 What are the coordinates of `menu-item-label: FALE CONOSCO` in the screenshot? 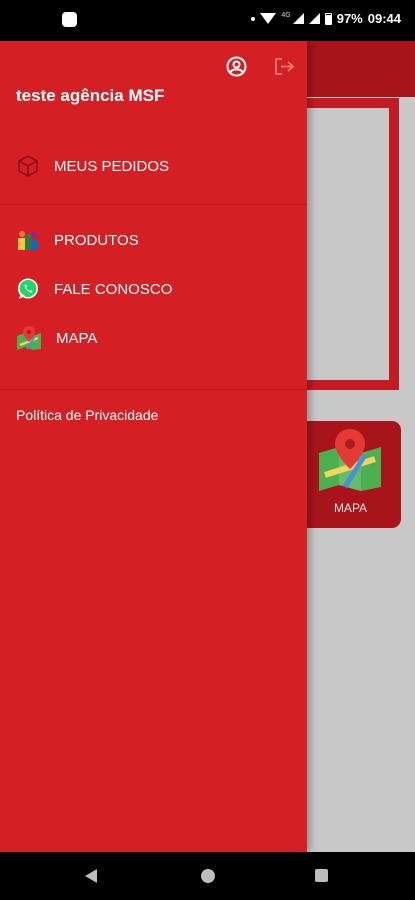 It's located at (113, 289).